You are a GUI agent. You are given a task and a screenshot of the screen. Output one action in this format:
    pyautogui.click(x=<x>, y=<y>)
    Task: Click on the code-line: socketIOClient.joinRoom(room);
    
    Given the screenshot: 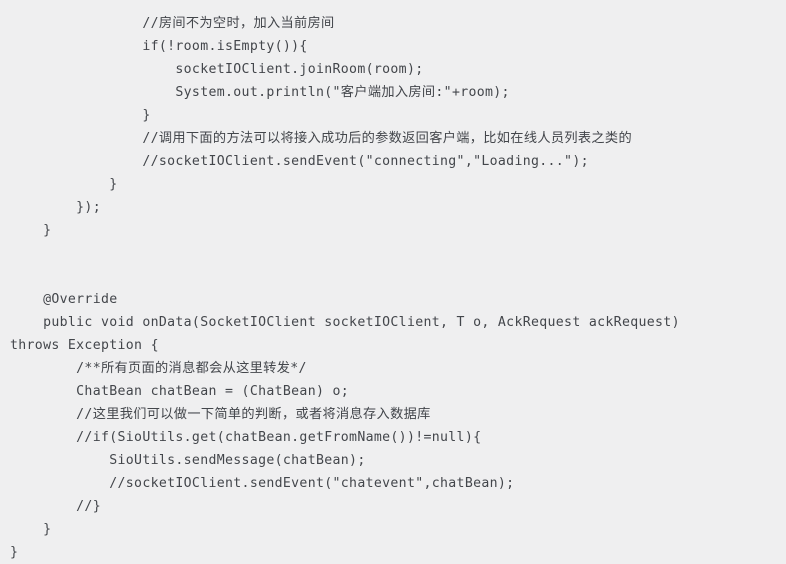 What is the action you would take?
    pyautogui.click(x=398, y=69)
    